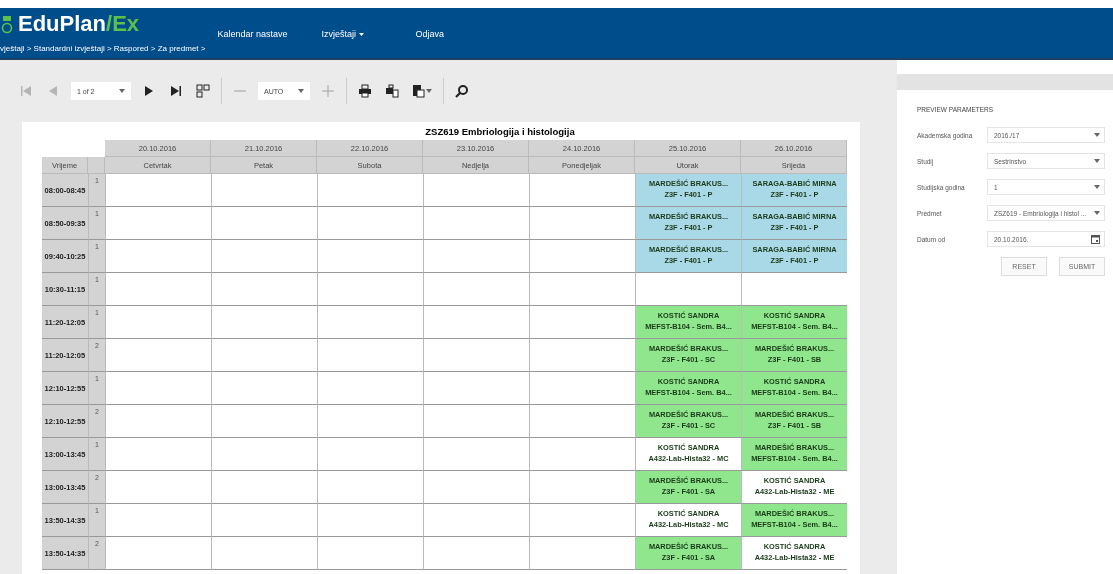 The width and height of the screenshot is (1113, 574). I want to click on export-button, so click(422, 91).